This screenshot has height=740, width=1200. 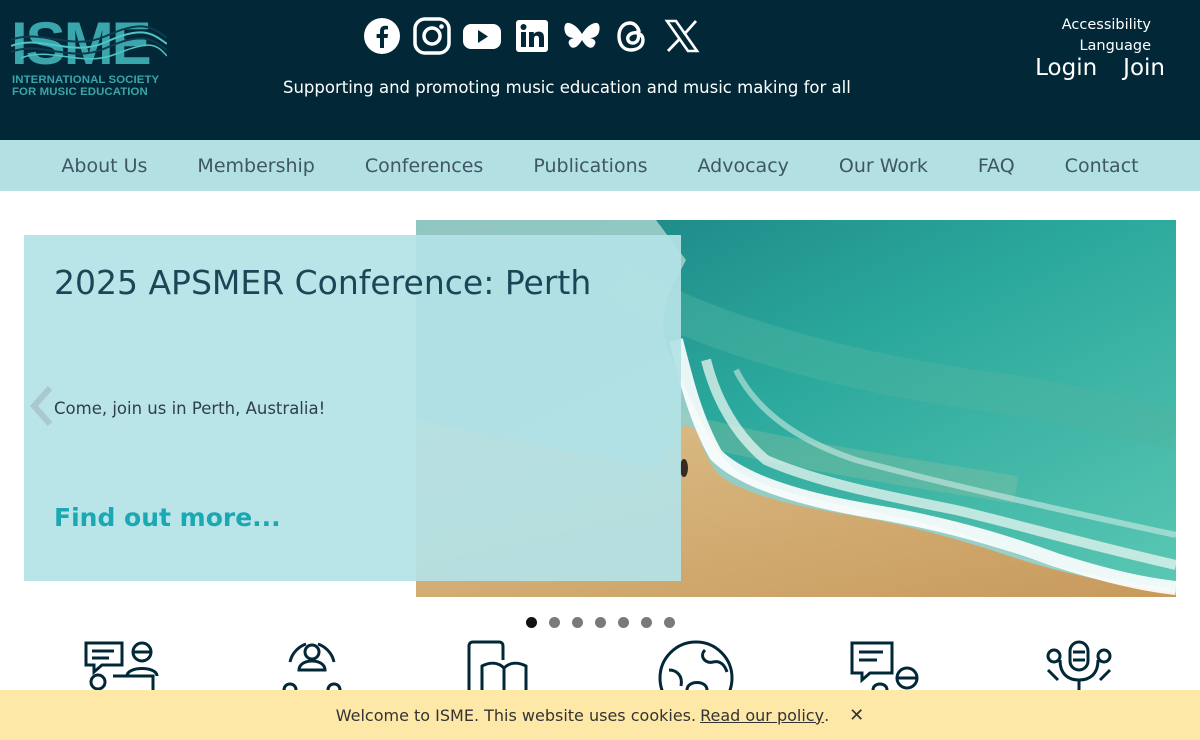 I want to click on advocacy-icon, so click(x=1079, y=665).